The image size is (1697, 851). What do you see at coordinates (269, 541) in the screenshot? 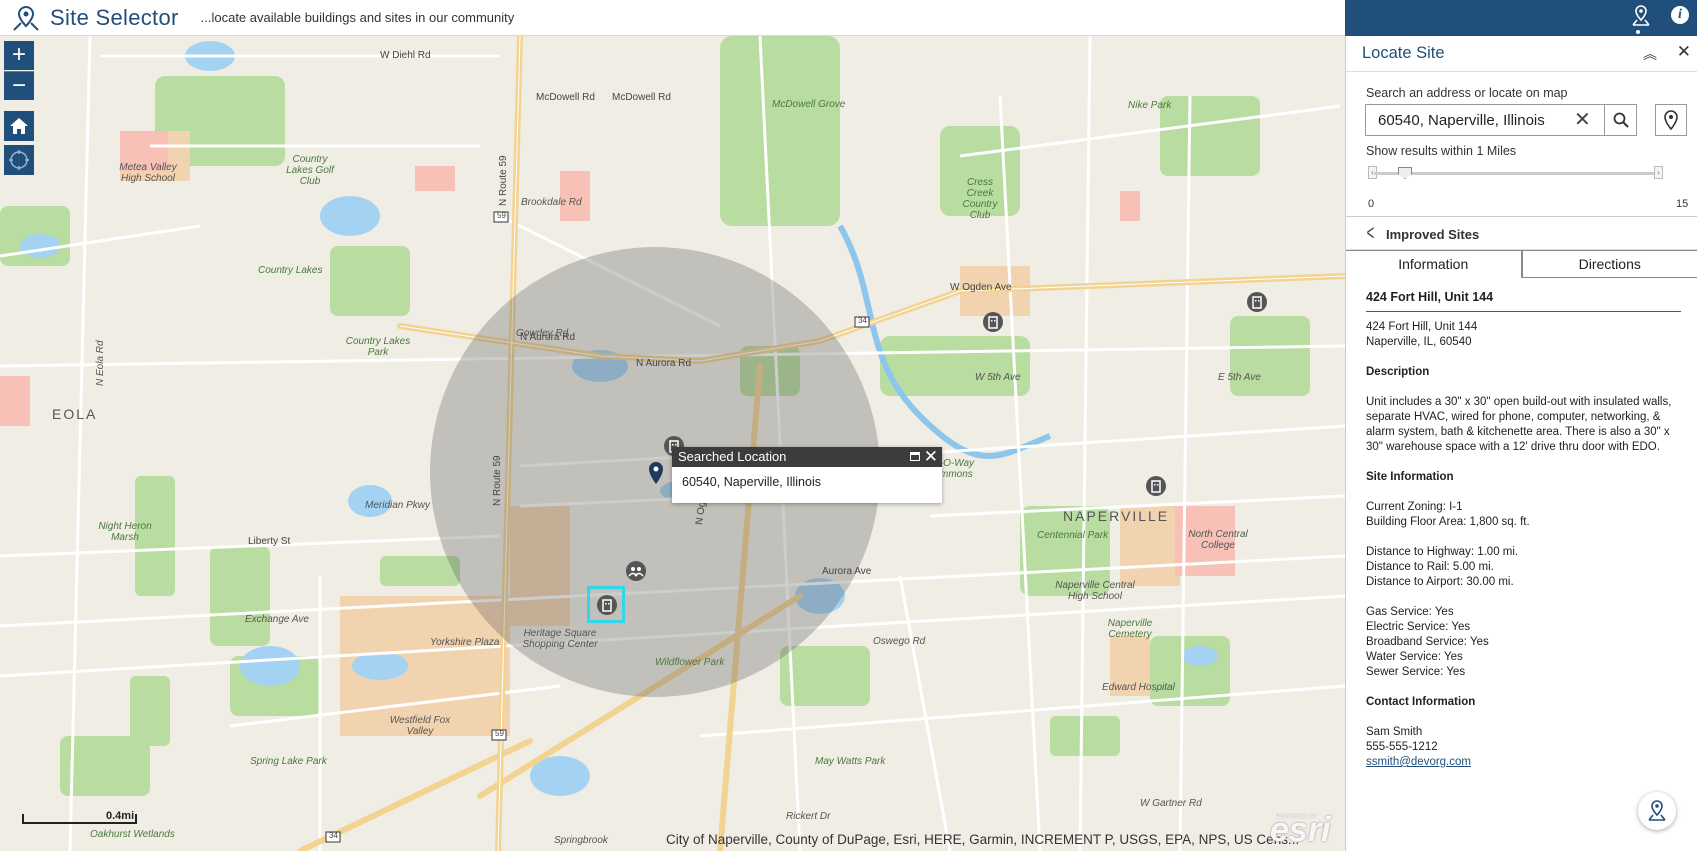
I see `map-label-liberty-st: Liberty St` at bounding box center [269, 541].